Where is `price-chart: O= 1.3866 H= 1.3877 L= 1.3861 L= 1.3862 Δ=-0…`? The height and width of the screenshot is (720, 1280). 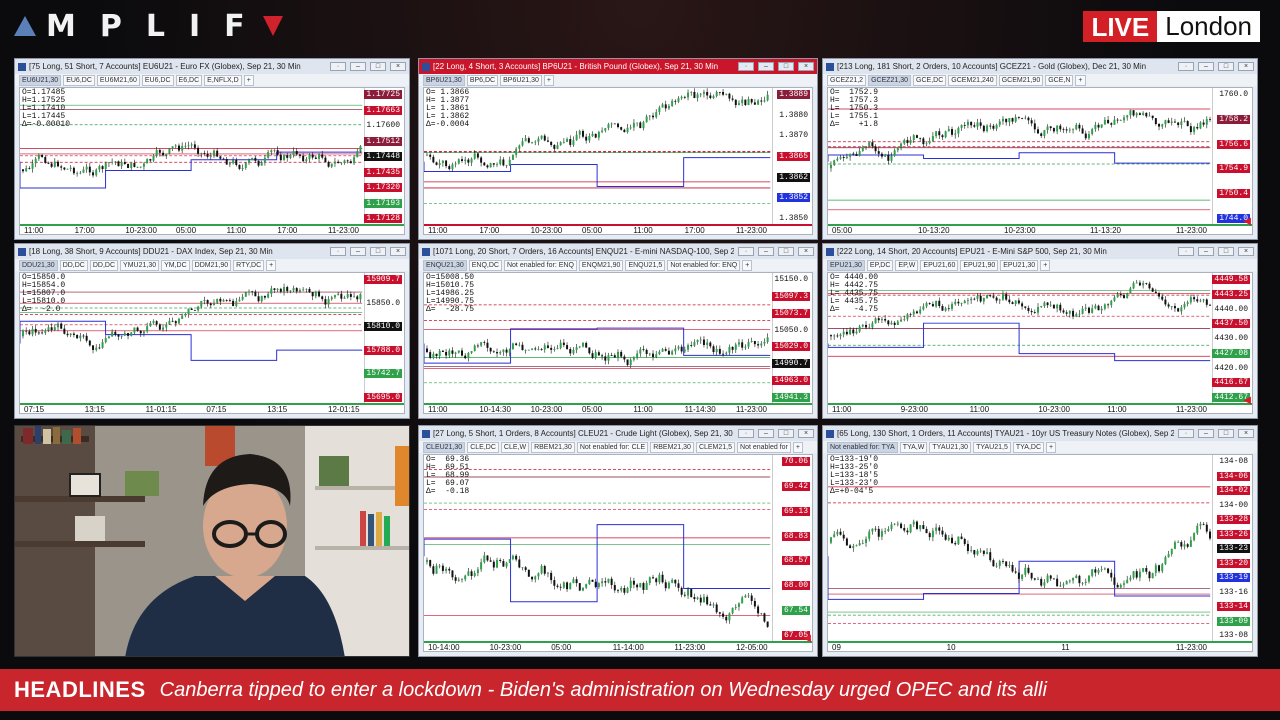
price-chart: O= 1.3866 H= 1.3877 L= 1.3861 L= 1.3862 Δ=-0… is located at coordinates (618, 161).